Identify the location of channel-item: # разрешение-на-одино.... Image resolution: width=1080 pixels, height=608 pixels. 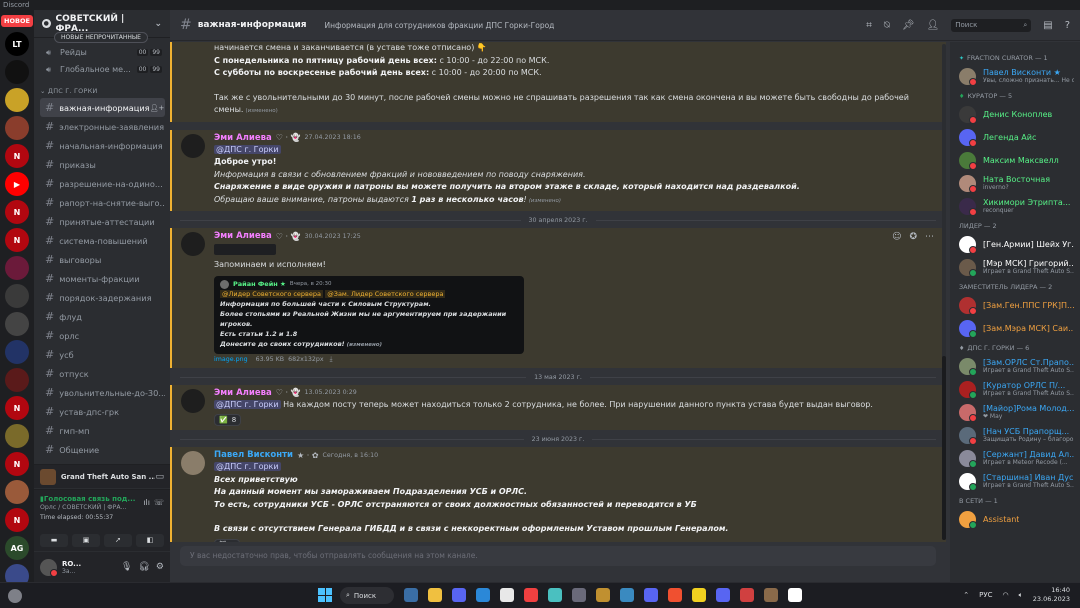
(102, 183).